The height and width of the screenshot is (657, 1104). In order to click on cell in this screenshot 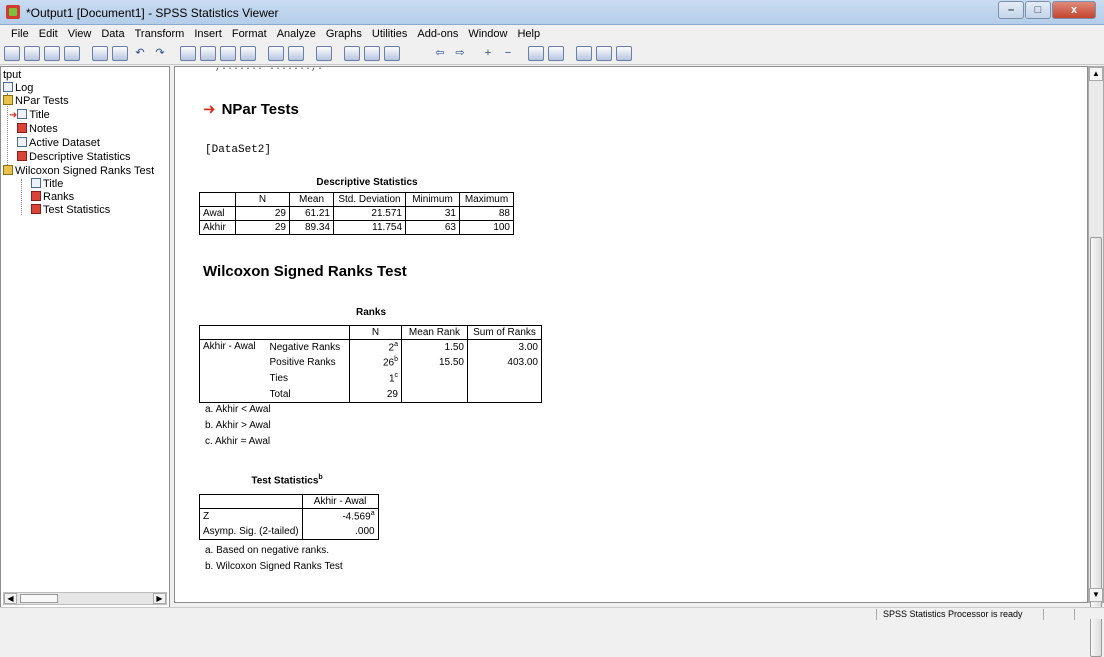, I will do `click(434, 394)`.